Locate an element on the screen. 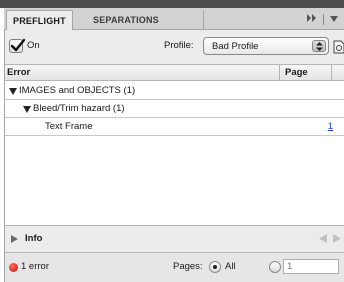 This screenshot has height=282, width=344. info-section: Info is located at coordinates (174, 239).